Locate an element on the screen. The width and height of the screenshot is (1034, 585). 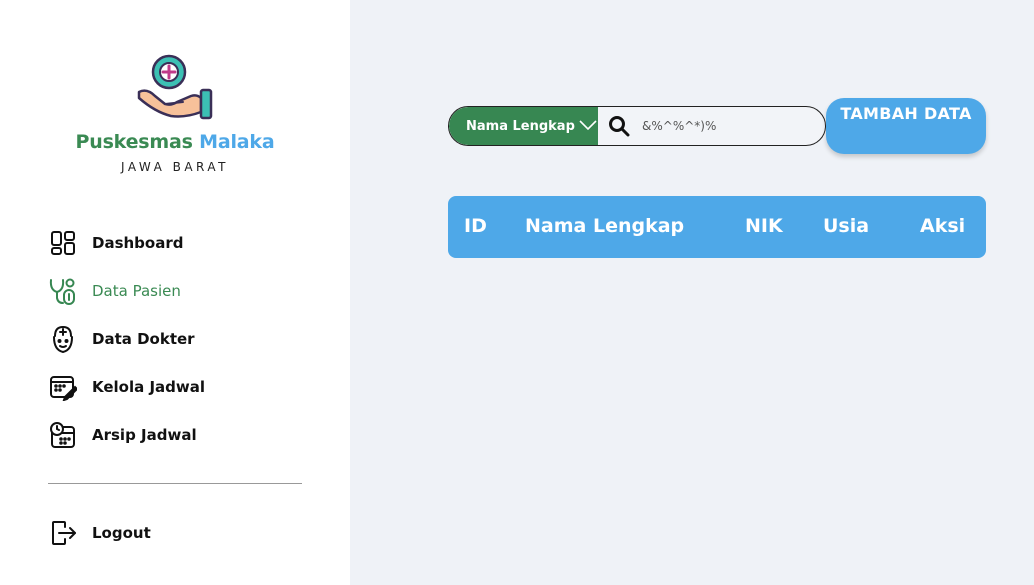
doctor-icon is located at coordinates (63, 339).